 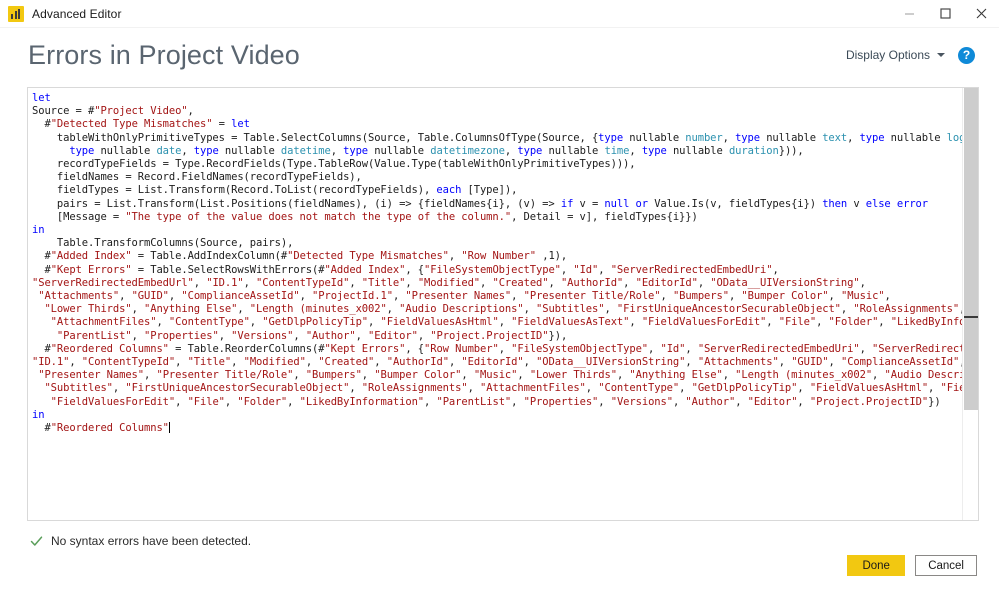 What do you see at coordinates (941, 55) in the screenshot?
I see `chevron-down-icon` at bounding box center [941, 55].